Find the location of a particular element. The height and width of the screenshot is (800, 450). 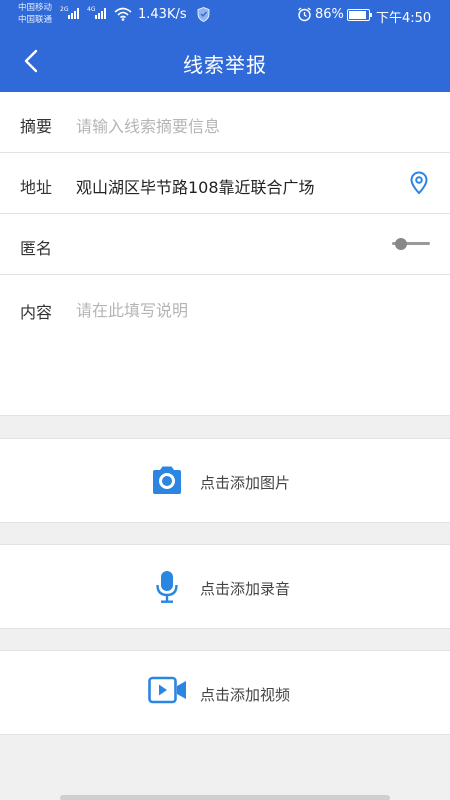

add-image-button: 点击添加图片 is located at coordinates (225, 480).